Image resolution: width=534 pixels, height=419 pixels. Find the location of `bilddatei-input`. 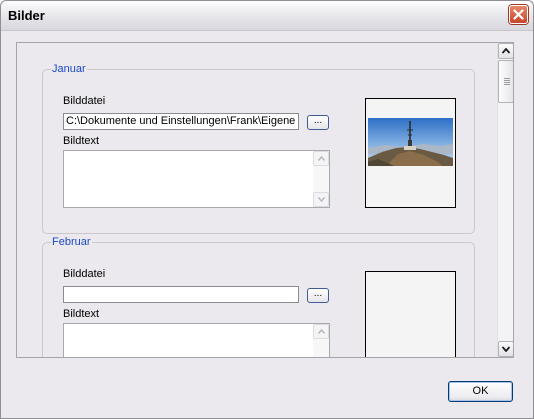

bilddatei-input is located at coordinates (181, 294).